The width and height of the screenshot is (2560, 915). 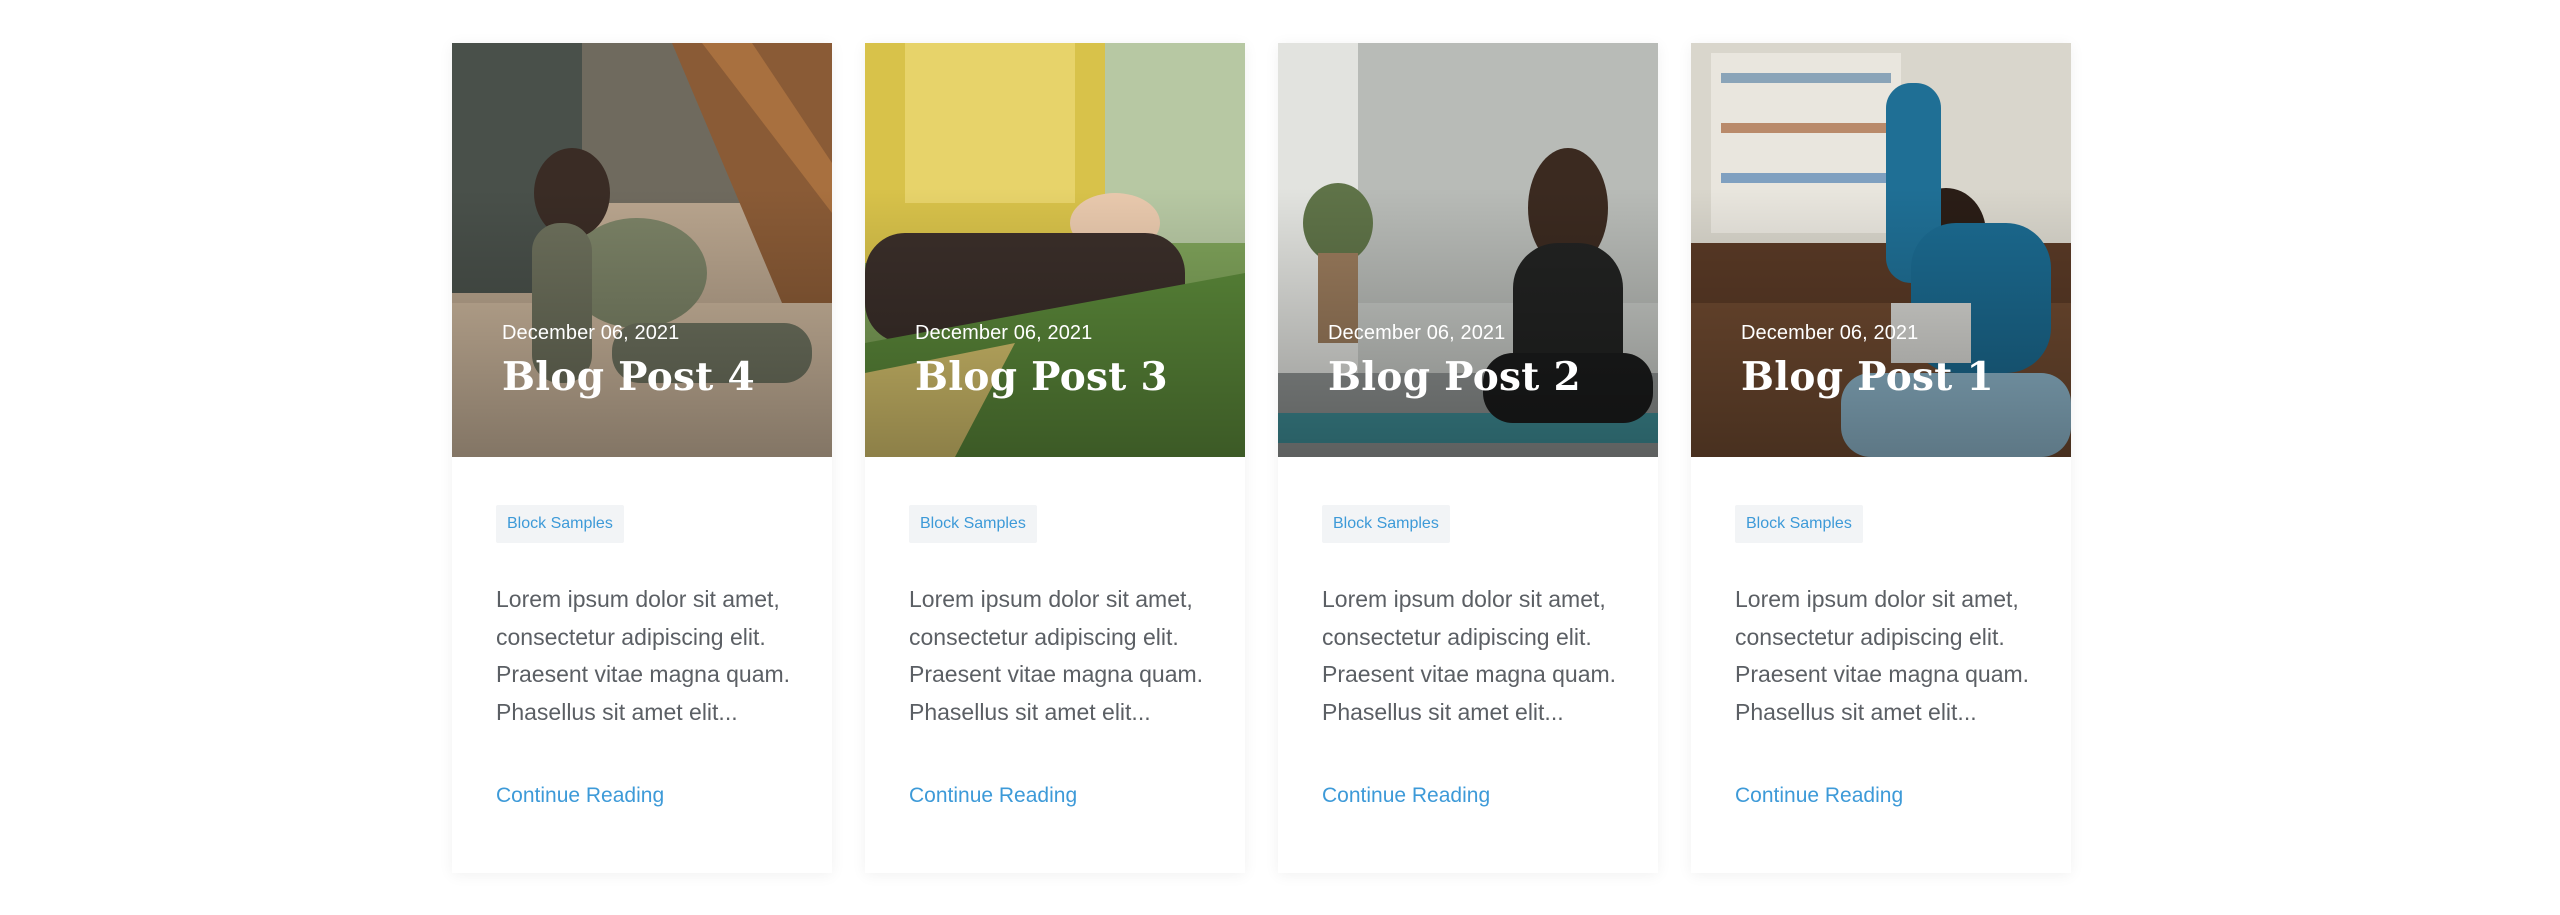 I want to click on post-title: Blog Post 4, so click(x=628, y=377).